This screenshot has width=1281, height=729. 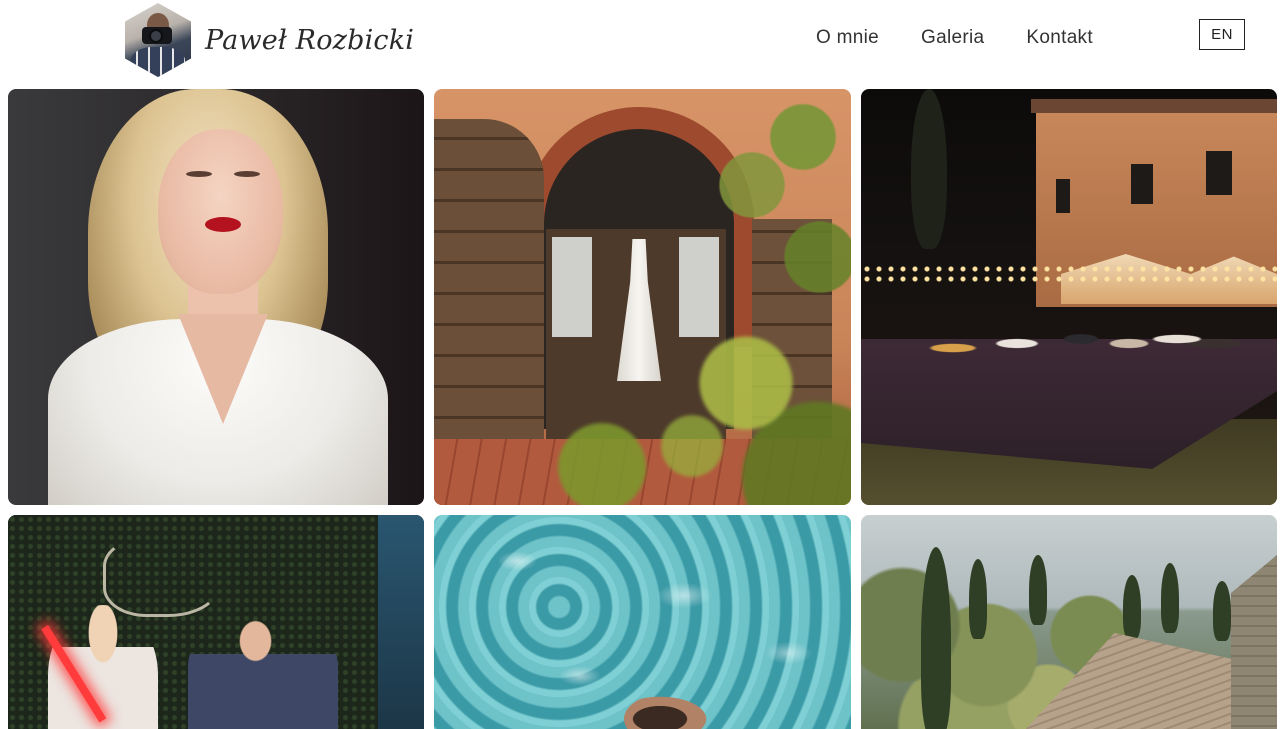 What do you see at coordinates (1222, 34) in the screenshot?
I see `language-switch-button: EN` at bounding box center [1222, 34].